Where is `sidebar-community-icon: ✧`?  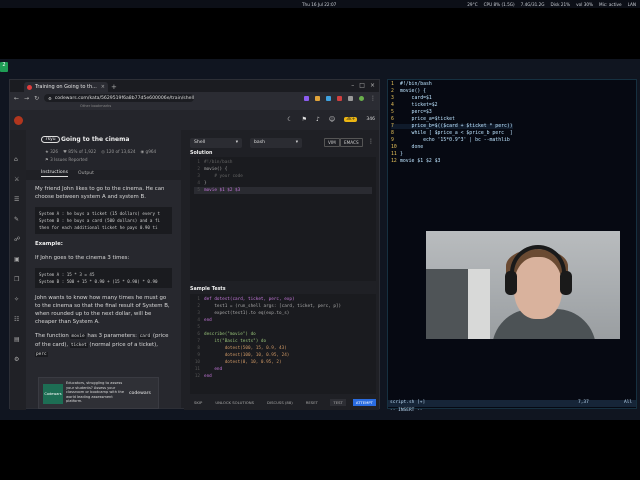
sidebar-community-icon: ✧ is located at coordinates (17, 299).